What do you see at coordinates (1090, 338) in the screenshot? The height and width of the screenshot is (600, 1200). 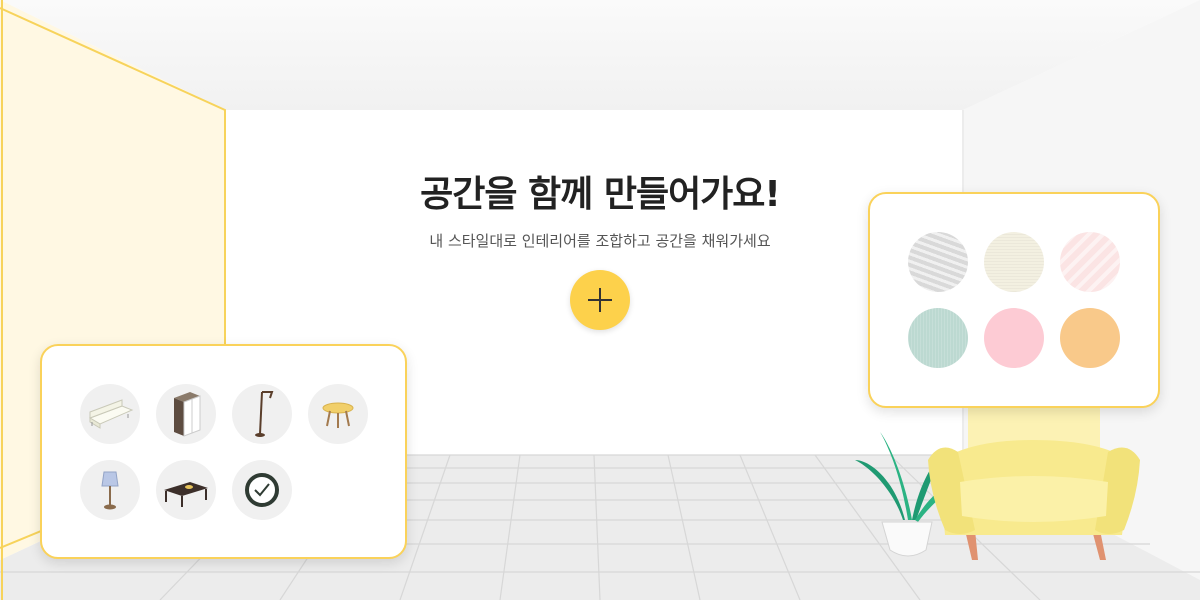 I see `swatch-apricot` at bounding box center [1090, 338].